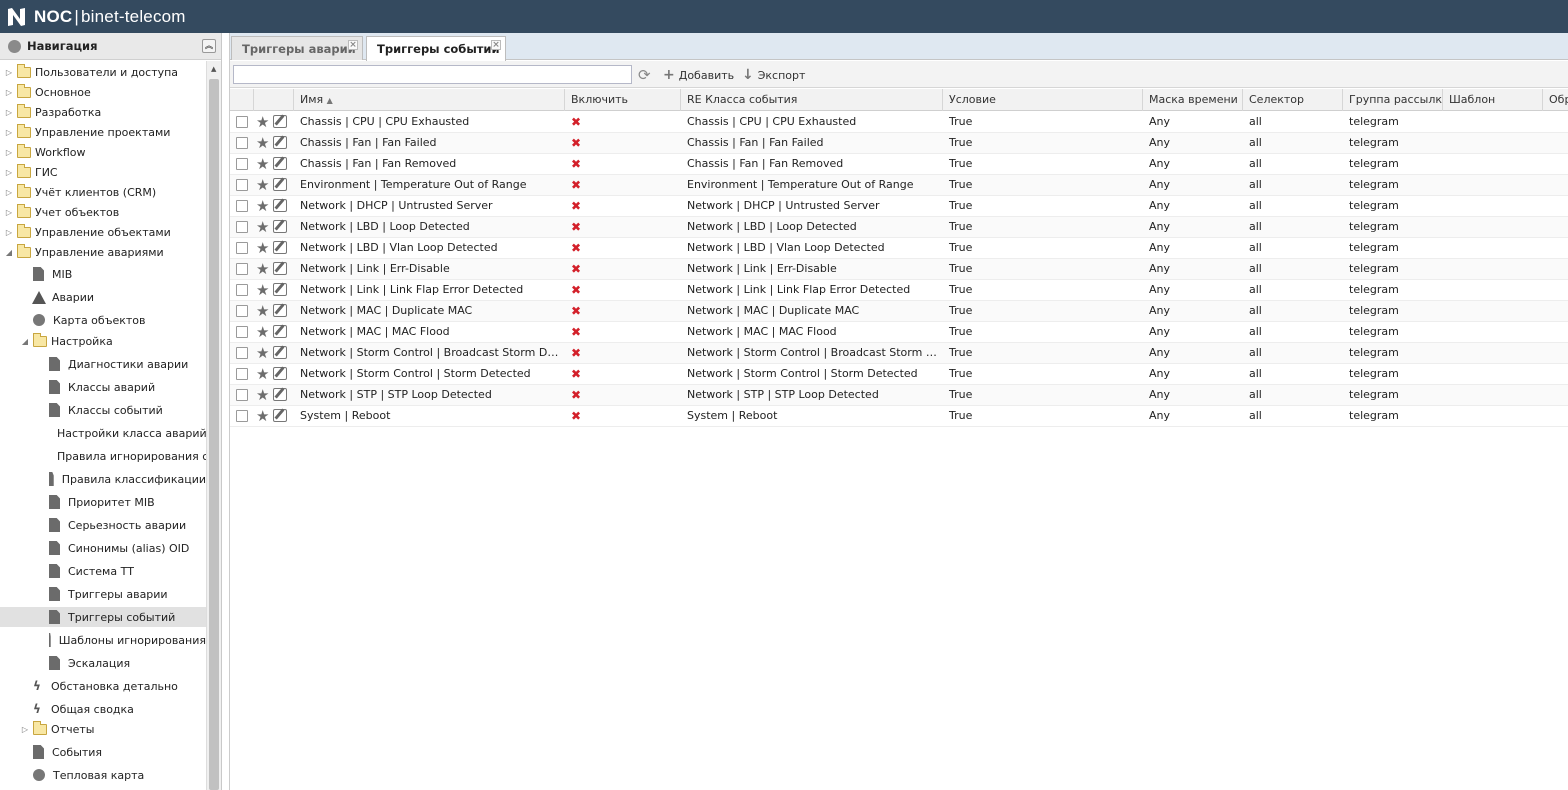 The width and height of the screenshot is (1568, 790). Describe the element at coordinates (1043, 100) in the screenshot. I see `column-header-condition: Условие` at that location.